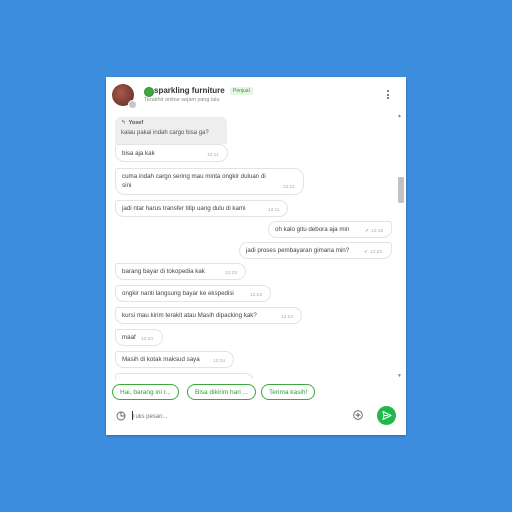 The width and height of the screenshot is (512, 512). I want to click on message-bubble: bisa aja kak 12:11, so click(171, 153).